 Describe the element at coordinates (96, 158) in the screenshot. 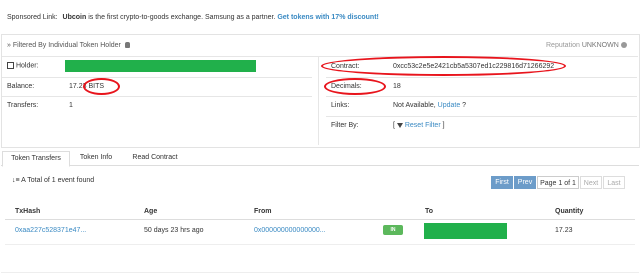

I see `tab-token-info: Token Info` at that location.